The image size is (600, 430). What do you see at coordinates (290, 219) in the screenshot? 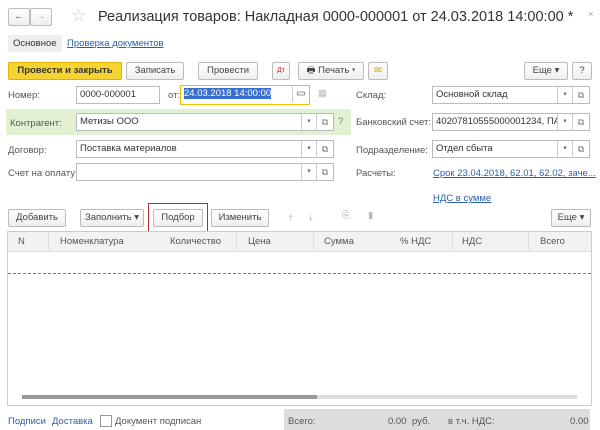
I see `move-up-icon: 🠅` at bounding box center [290, 219].